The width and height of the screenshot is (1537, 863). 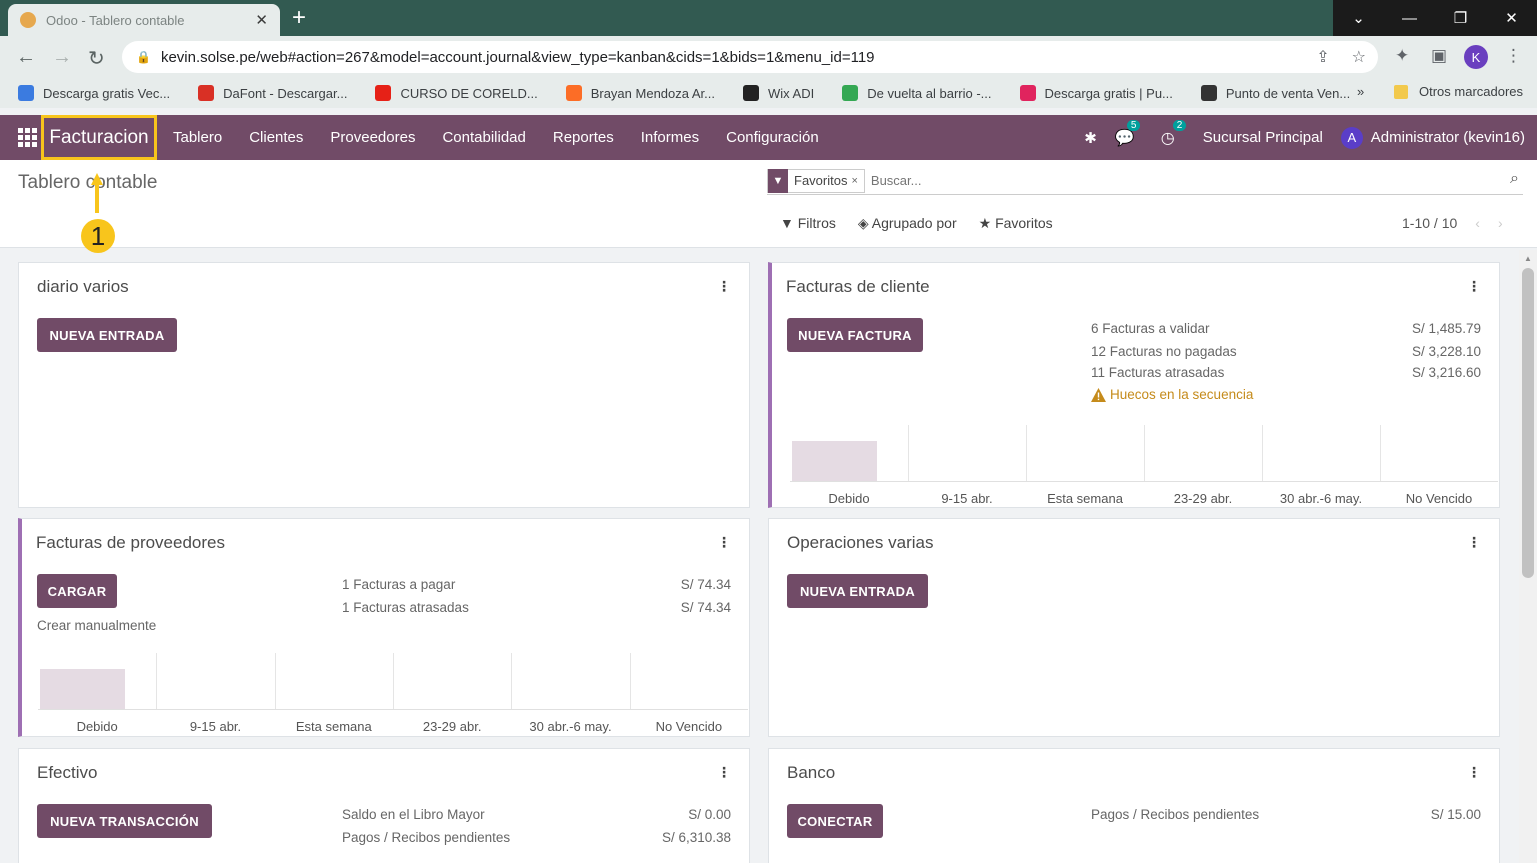 What do you see at coordinates (1476, 57) in the screenshot?
I see `profile-avatar: K` at bounding box center [1476, 57].